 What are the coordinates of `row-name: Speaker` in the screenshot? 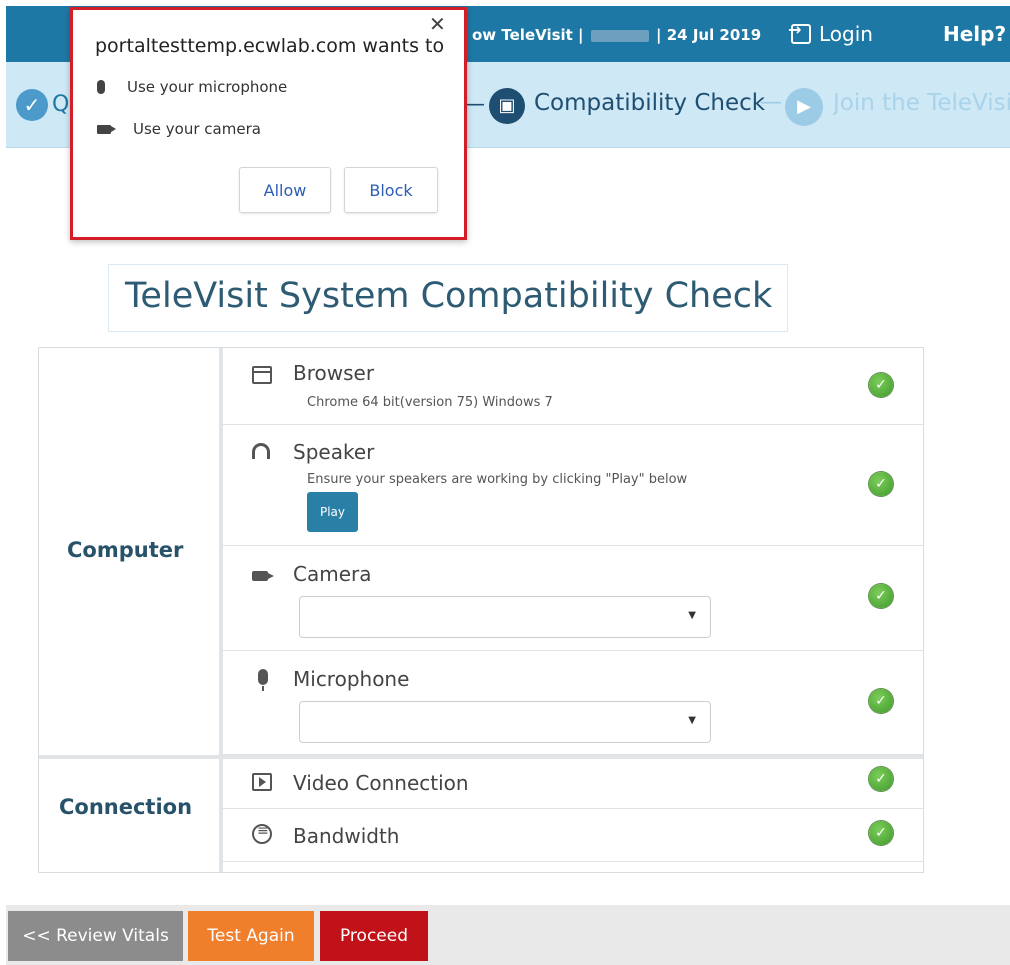 It's located at (334, 452).